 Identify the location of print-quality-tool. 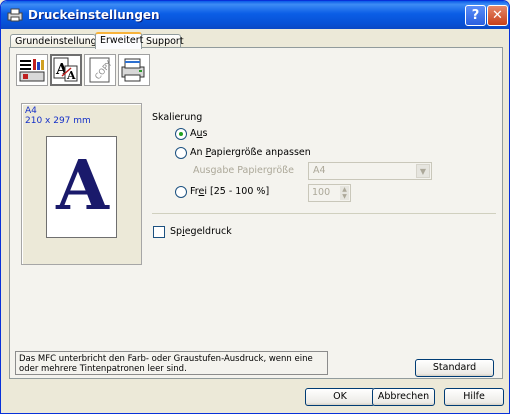
(32, 70).